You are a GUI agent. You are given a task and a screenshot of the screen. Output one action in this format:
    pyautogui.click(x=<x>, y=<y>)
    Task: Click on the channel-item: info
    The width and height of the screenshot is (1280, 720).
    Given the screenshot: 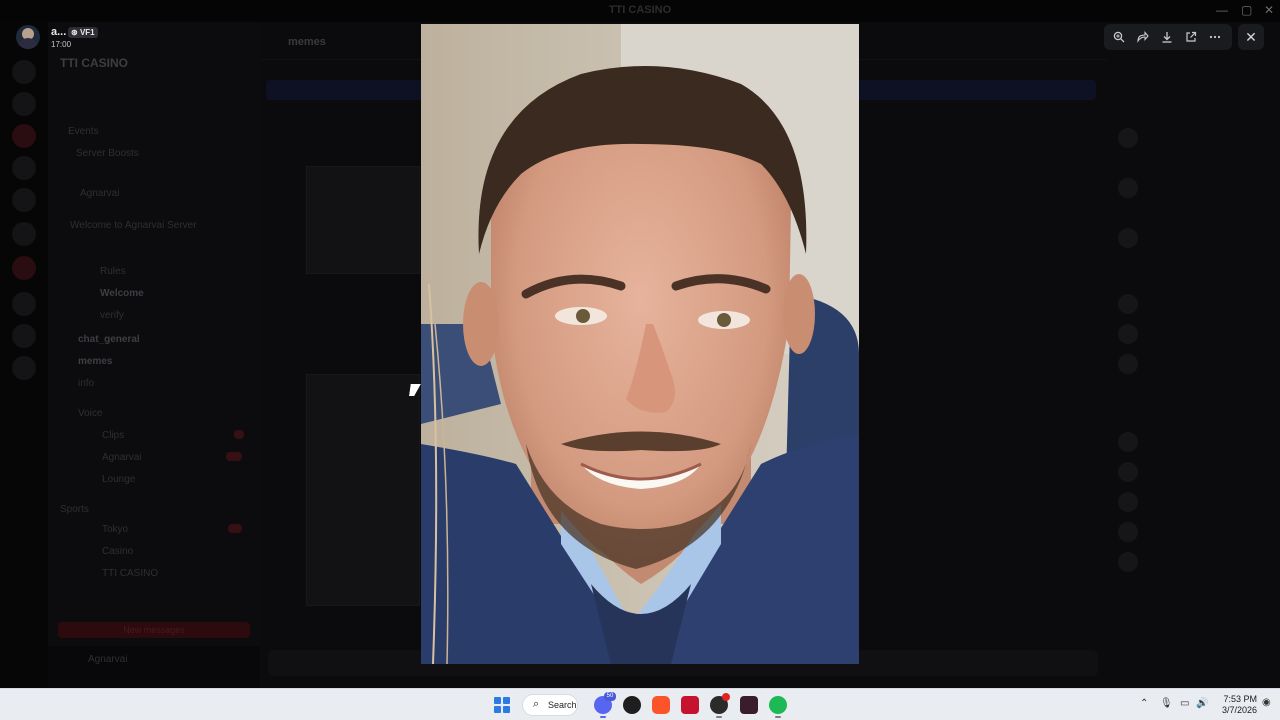 What is the action you would take?
    pyautogui.click(x=86, y=383)
    